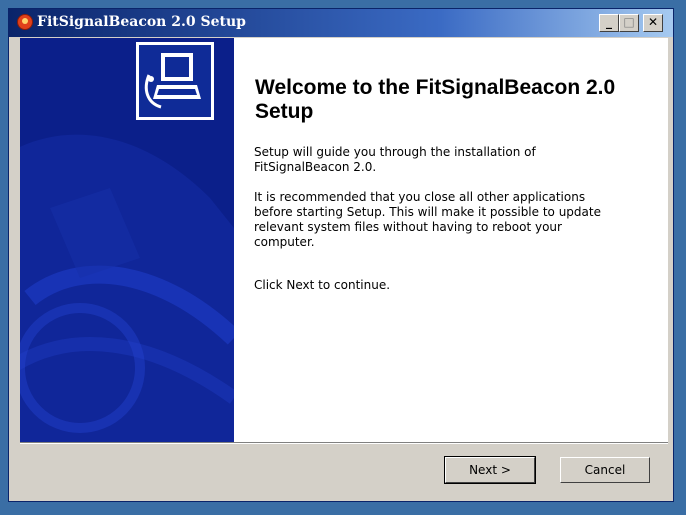  Describe the element at coordinates (322, 285) in the screenshot. I see `continue-instruction: Click Next to continue.` at that location.